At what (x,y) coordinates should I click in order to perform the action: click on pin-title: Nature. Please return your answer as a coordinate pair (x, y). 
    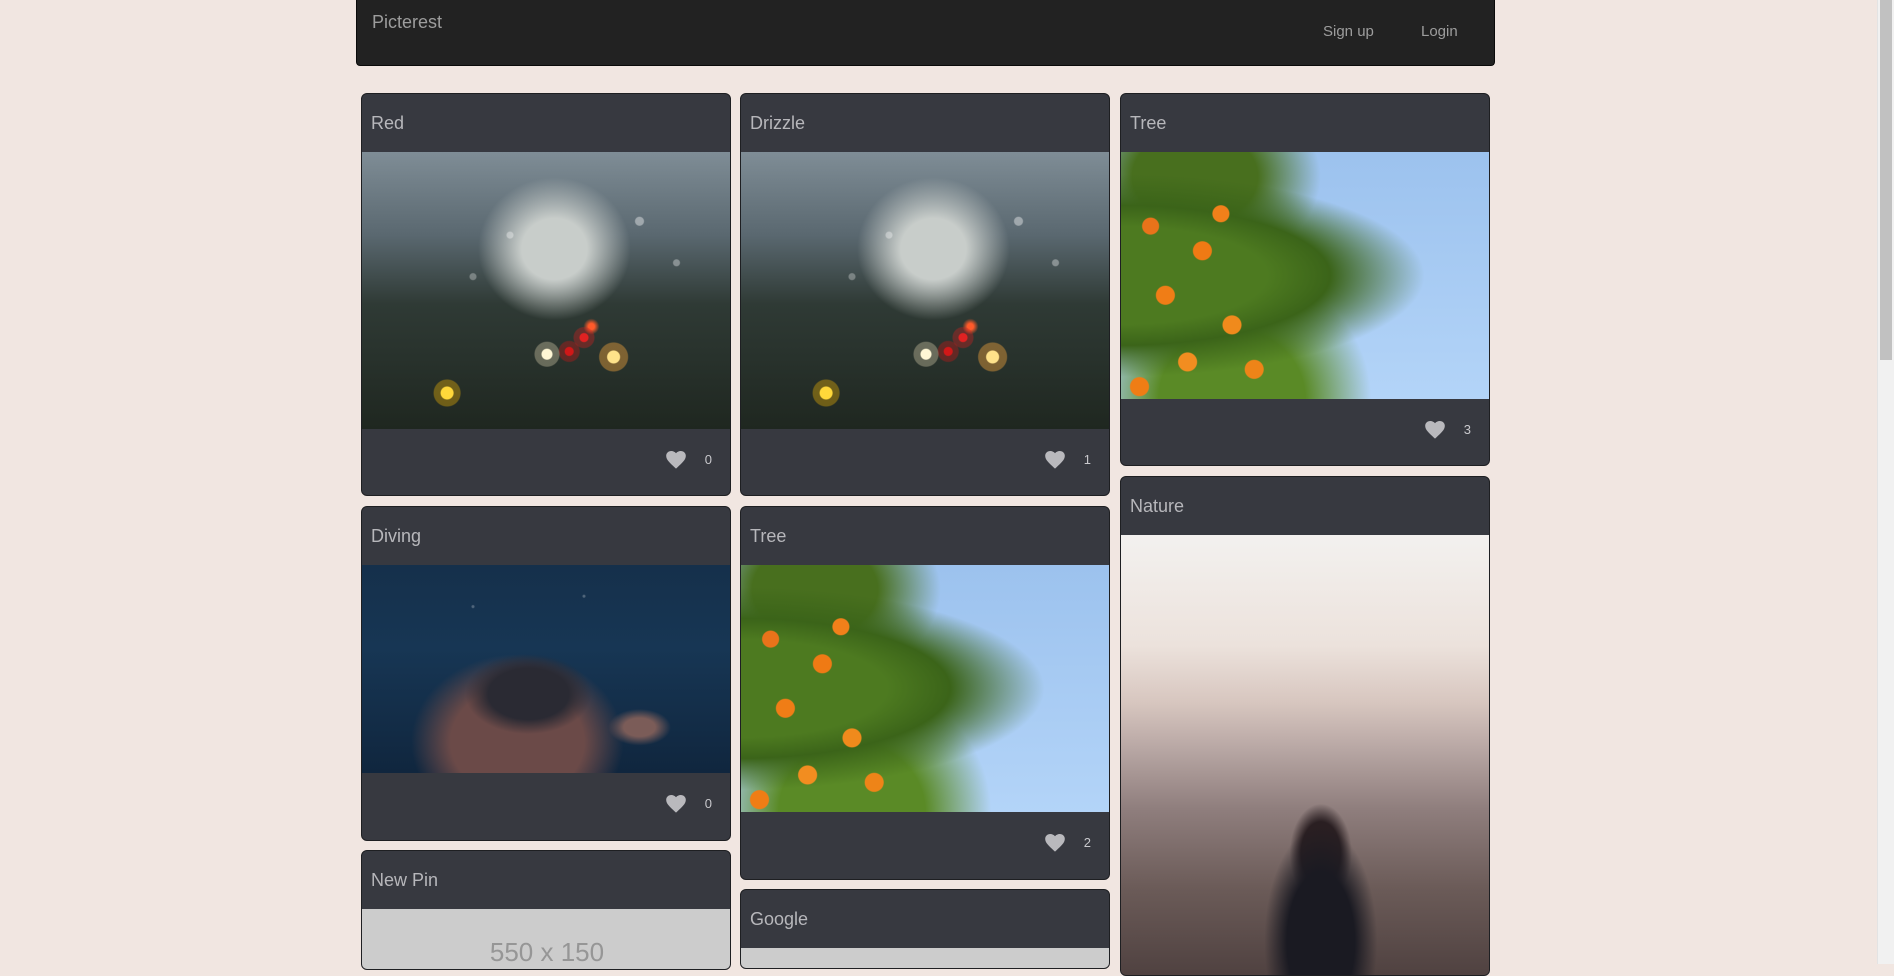
    Looking at the image, I should click on (1157, 506).